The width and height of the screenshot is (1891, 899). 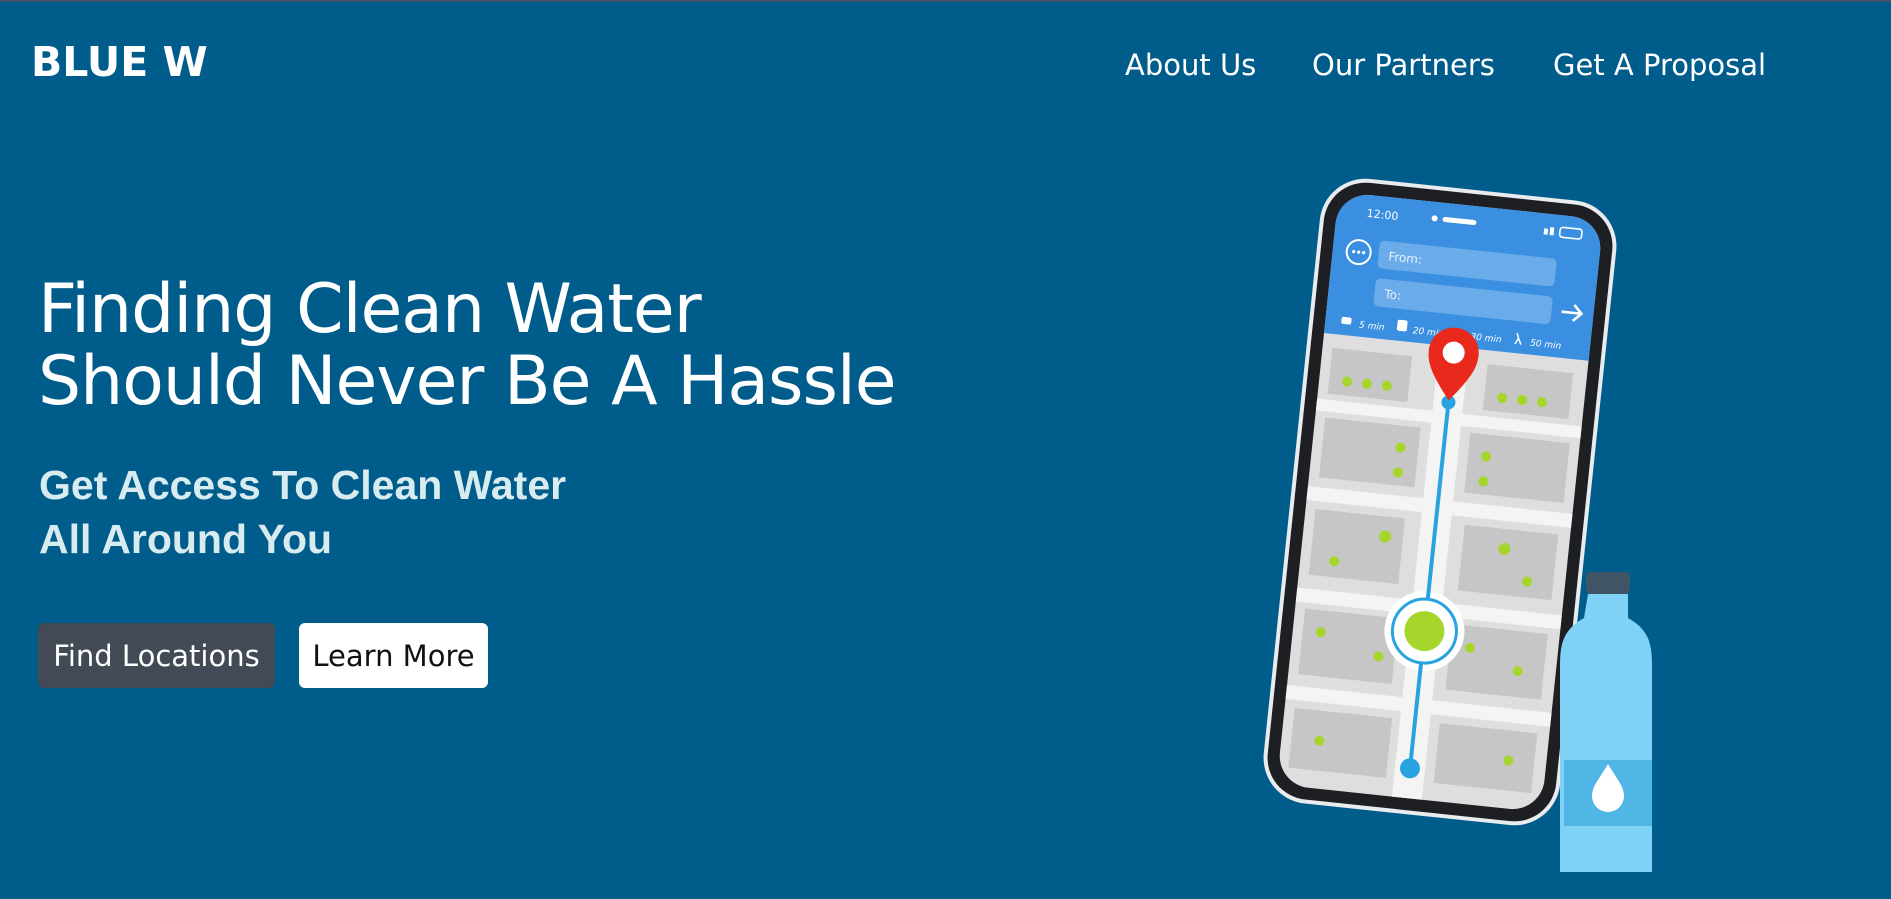 What do you see at coordinates (1346, 320) in the screenshot?
I see `car-icon` at bounding box center [1346, 320].